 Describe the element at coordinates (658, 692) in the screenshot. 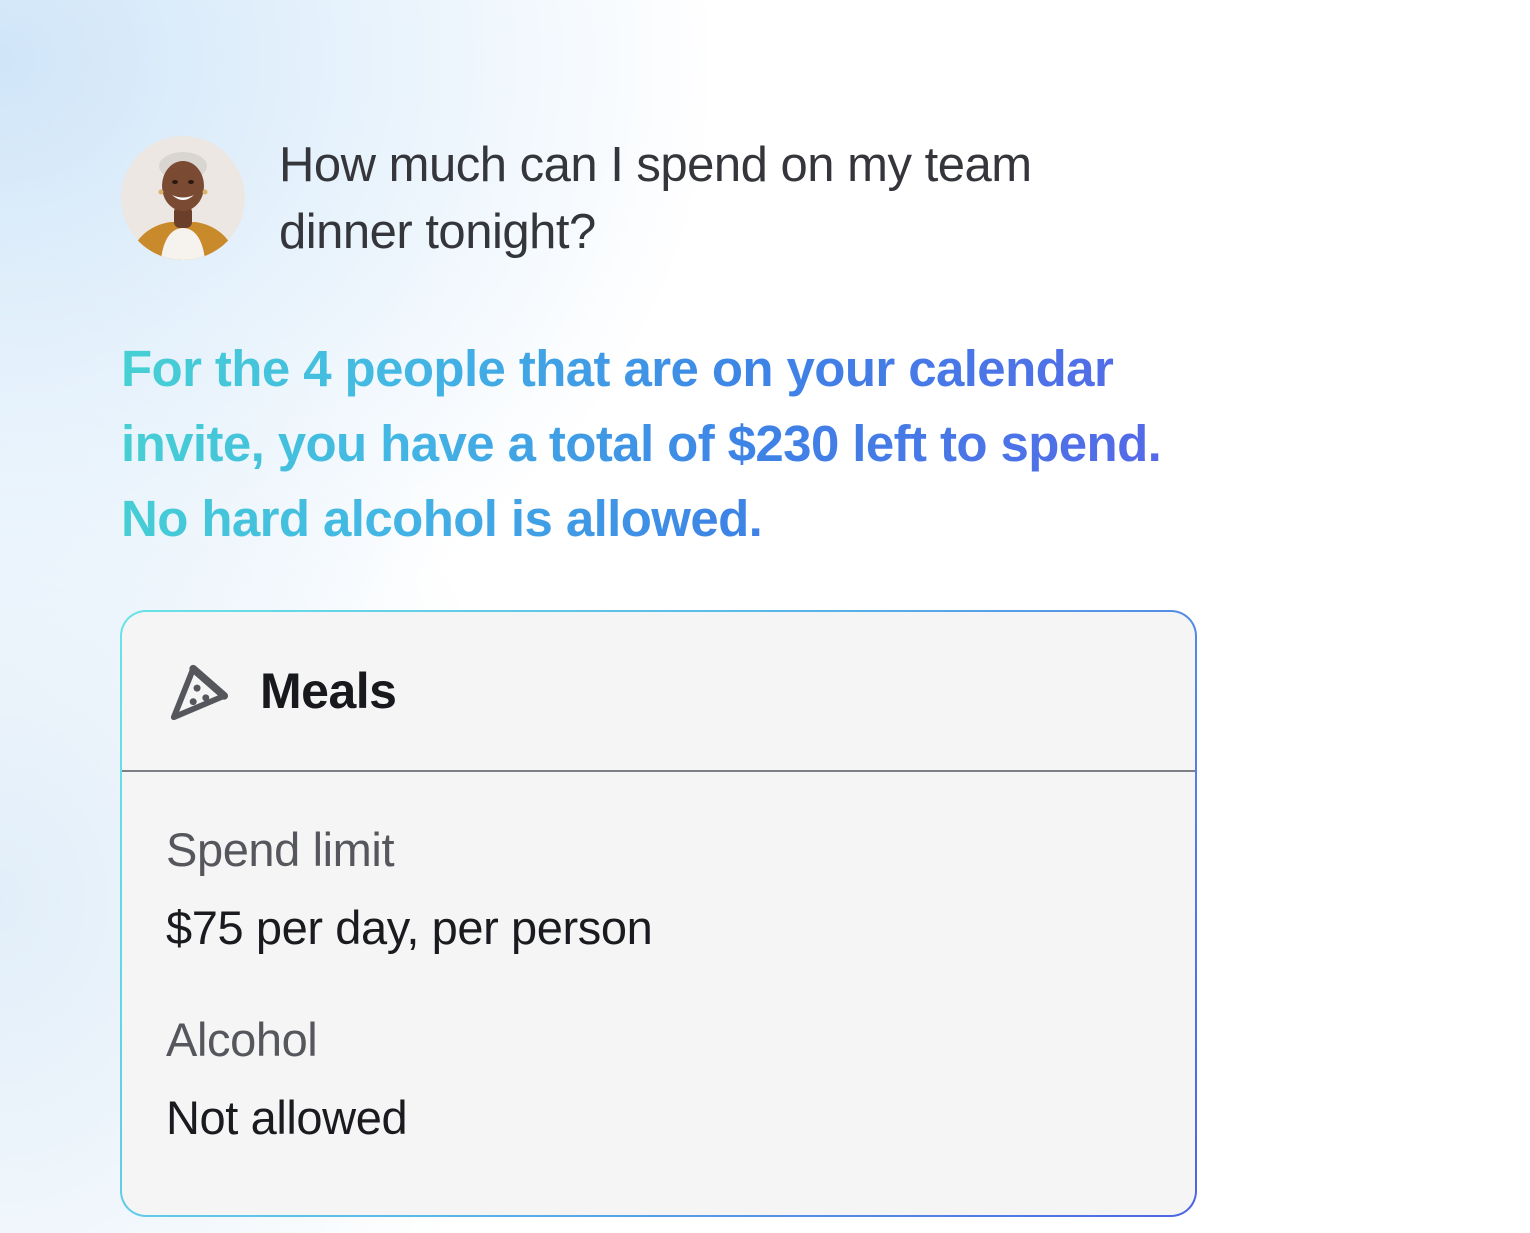

I see `policy-card-header: Meals` at that location.